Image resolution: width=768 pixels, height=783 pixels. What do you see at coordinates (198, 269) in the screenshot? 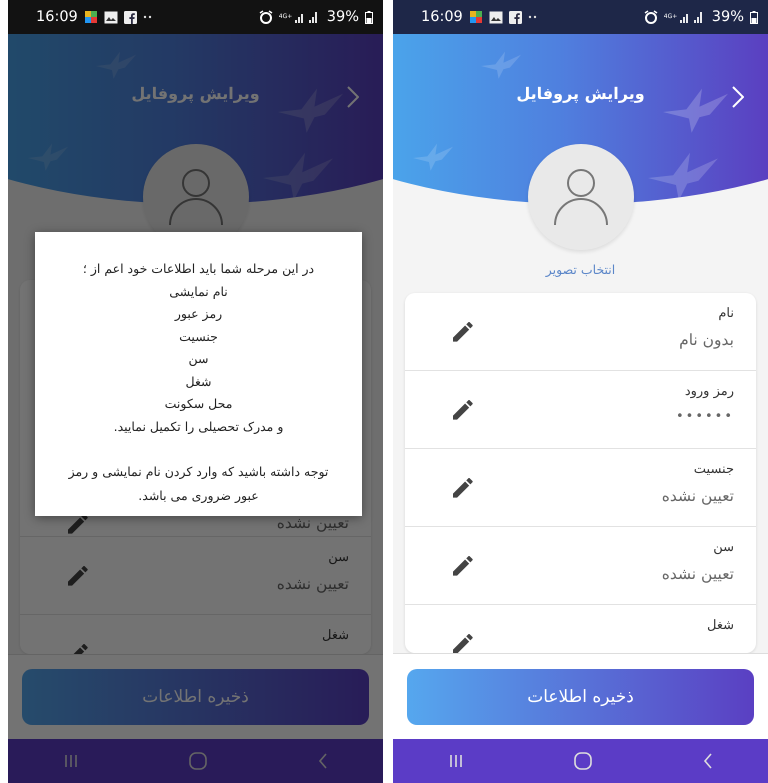
I see `dialog-line: در این مرحله شما باید اطلاعات خود اعم از ؛` at bounding box center [198, 269].